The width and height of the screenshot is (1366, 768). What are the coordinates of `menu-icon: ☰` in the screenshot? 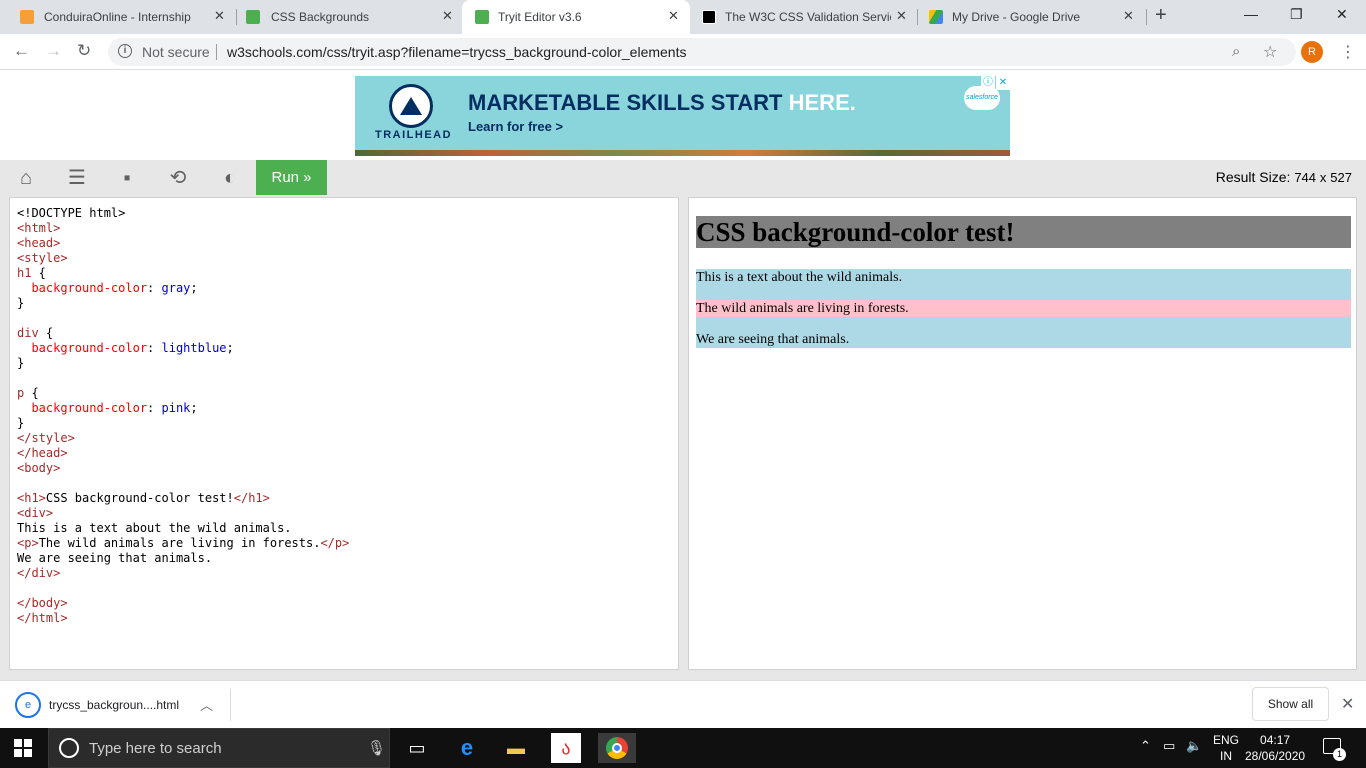 It's located at (77, 178).